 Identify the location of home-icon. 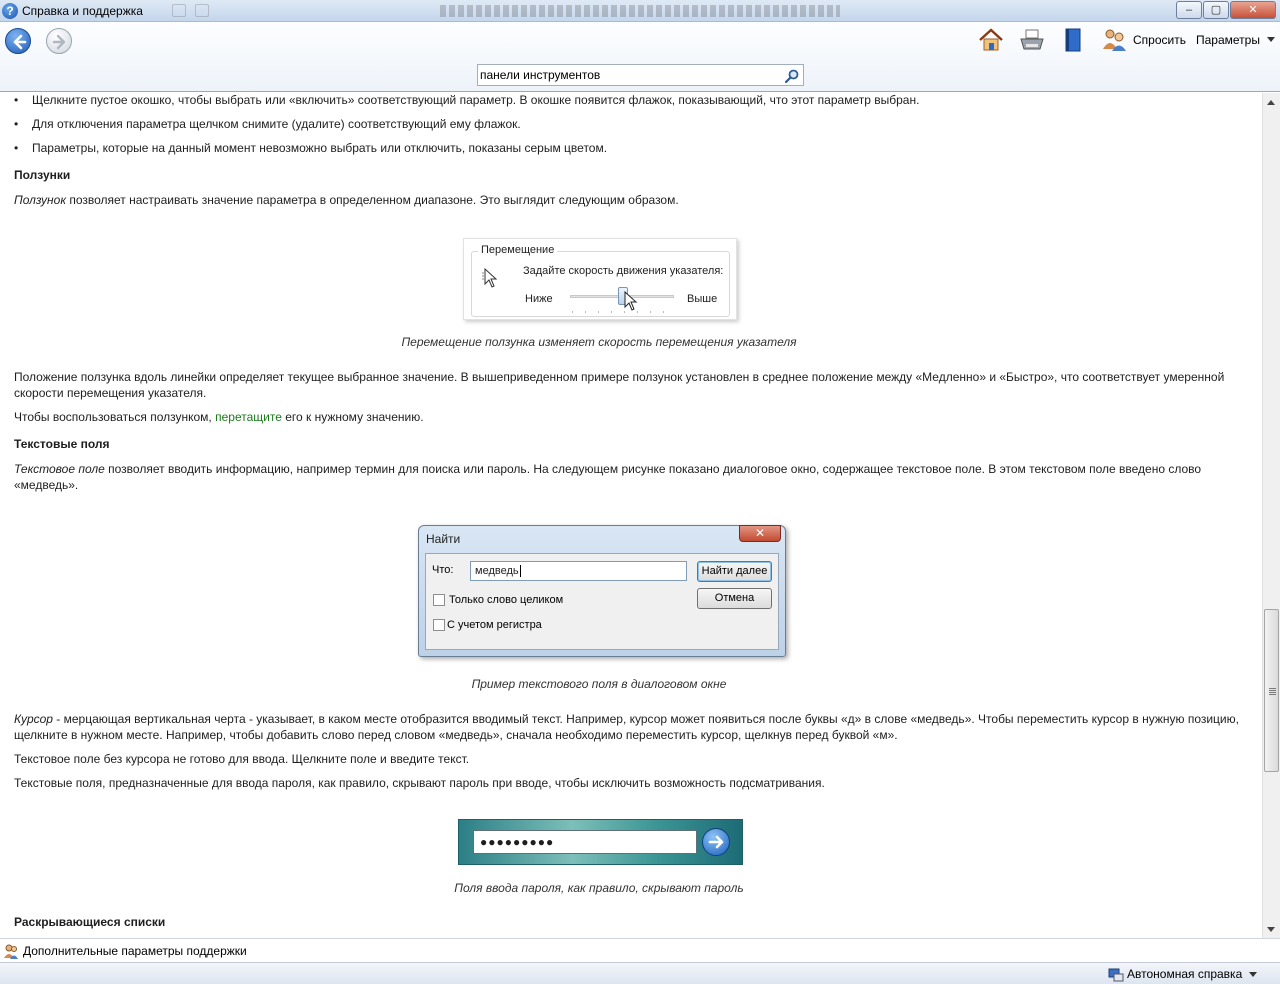
(991, 40).